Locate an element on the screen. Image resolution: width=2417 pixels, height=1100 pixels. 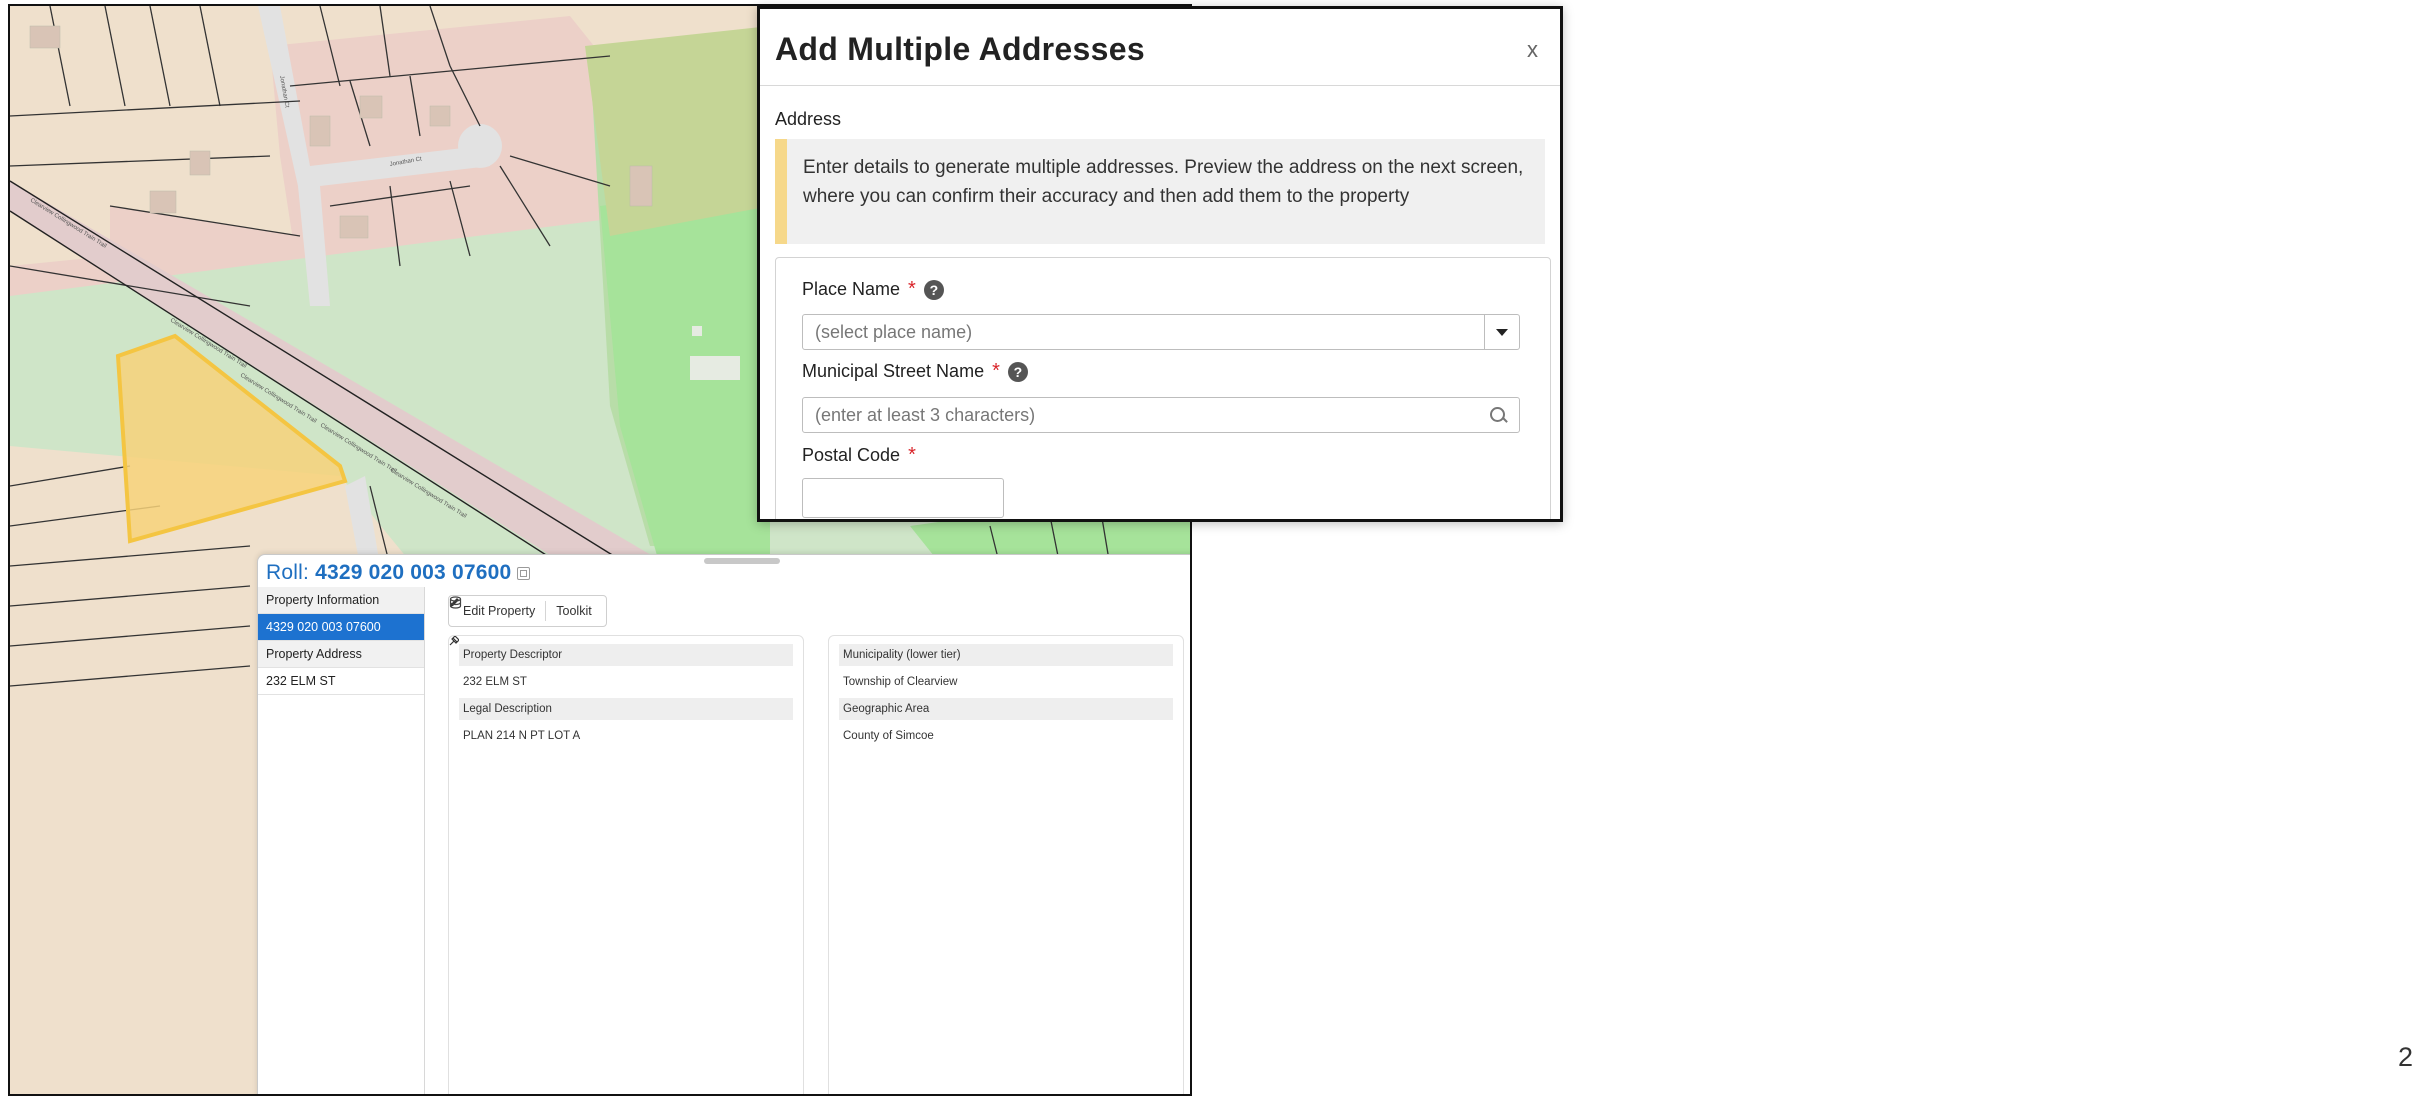
place-name-label-text: Place Name is located at coordinates (851, 289).